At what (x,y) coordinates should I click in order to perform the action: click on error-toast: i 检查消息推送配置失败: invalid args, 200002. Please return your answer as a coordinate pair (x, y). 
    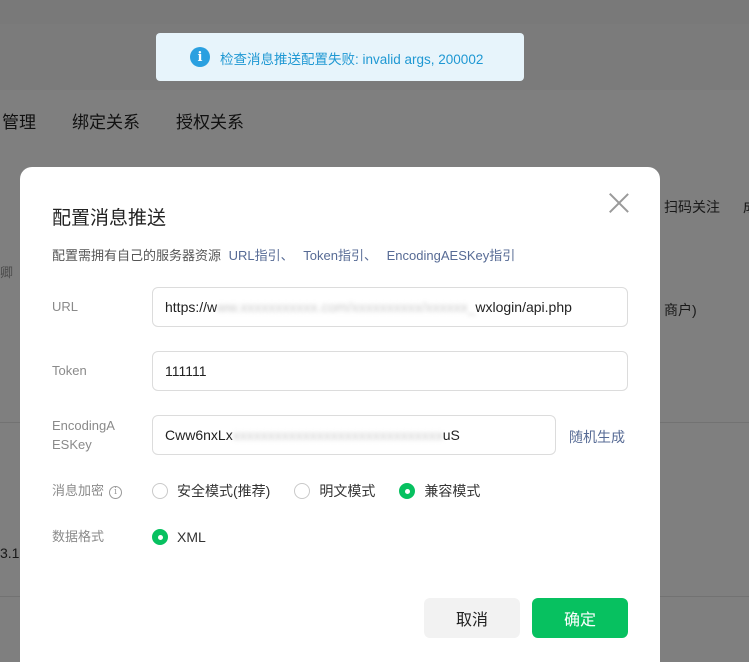
    Looking at the image, I should click on (340, 57).